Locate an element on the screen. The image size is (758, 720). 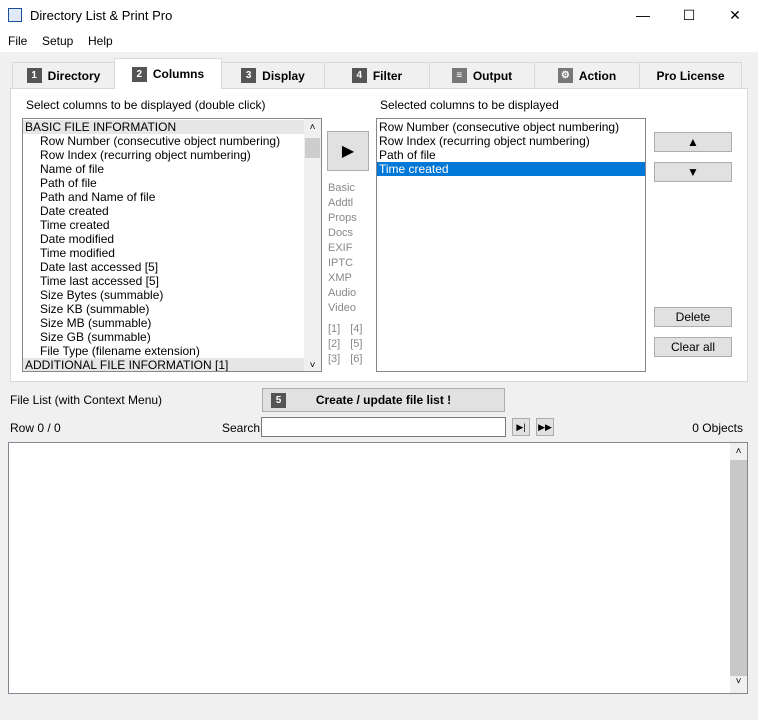
group-link-props: Props is located at coordinates (342, 219).